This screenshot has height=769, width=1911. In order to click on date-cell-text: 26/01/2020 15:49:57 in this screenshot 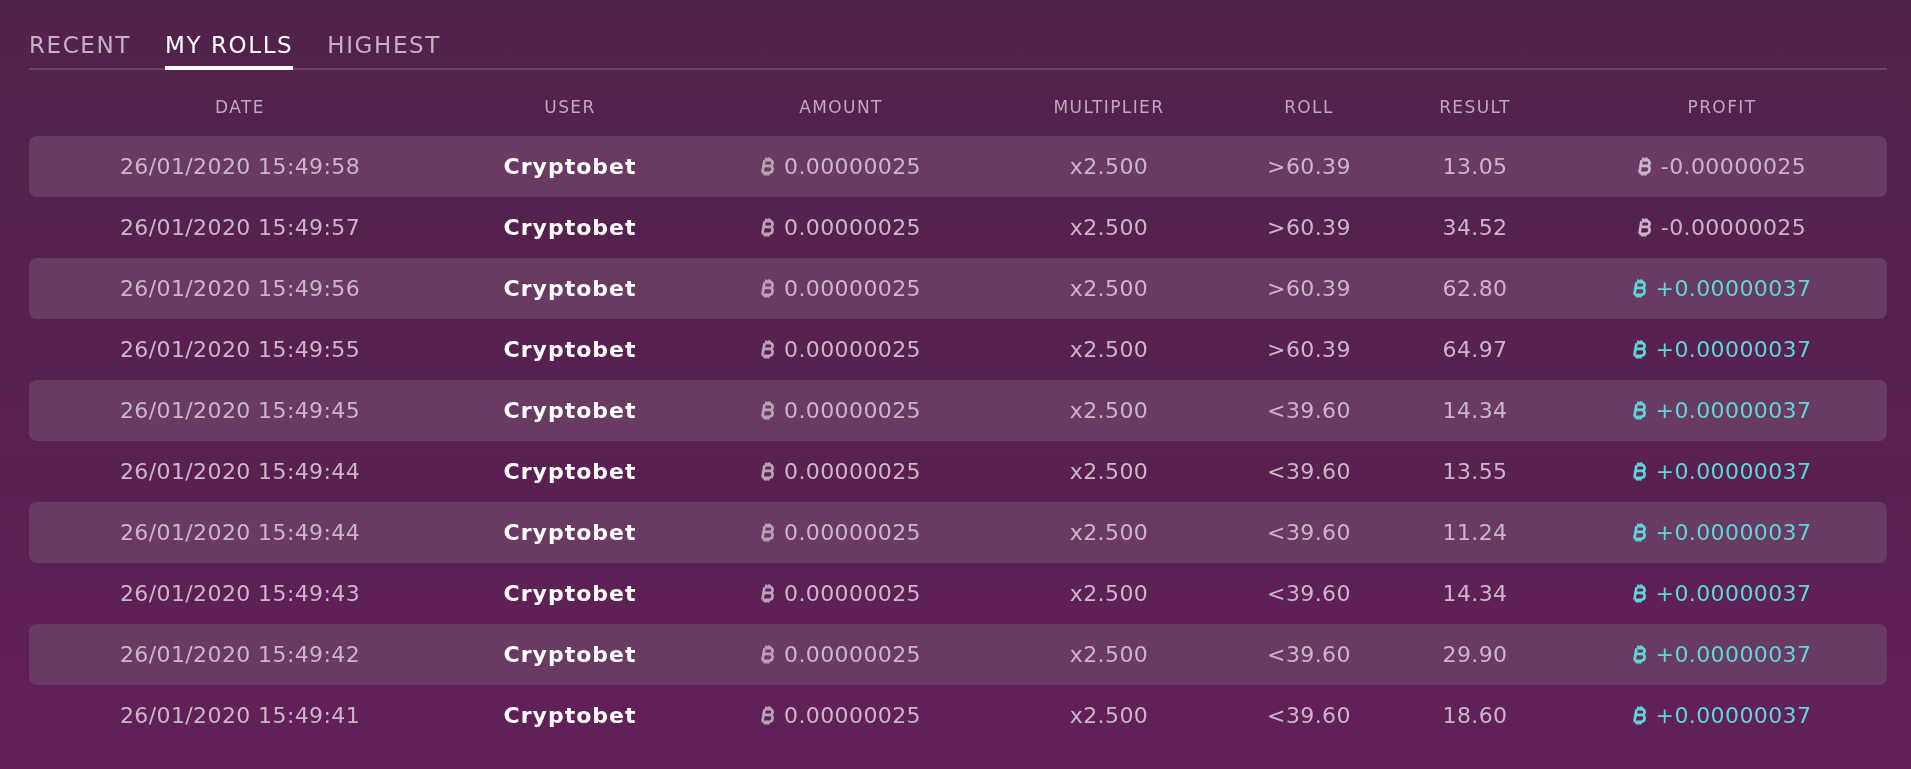, I will do `click(240, 227)`.